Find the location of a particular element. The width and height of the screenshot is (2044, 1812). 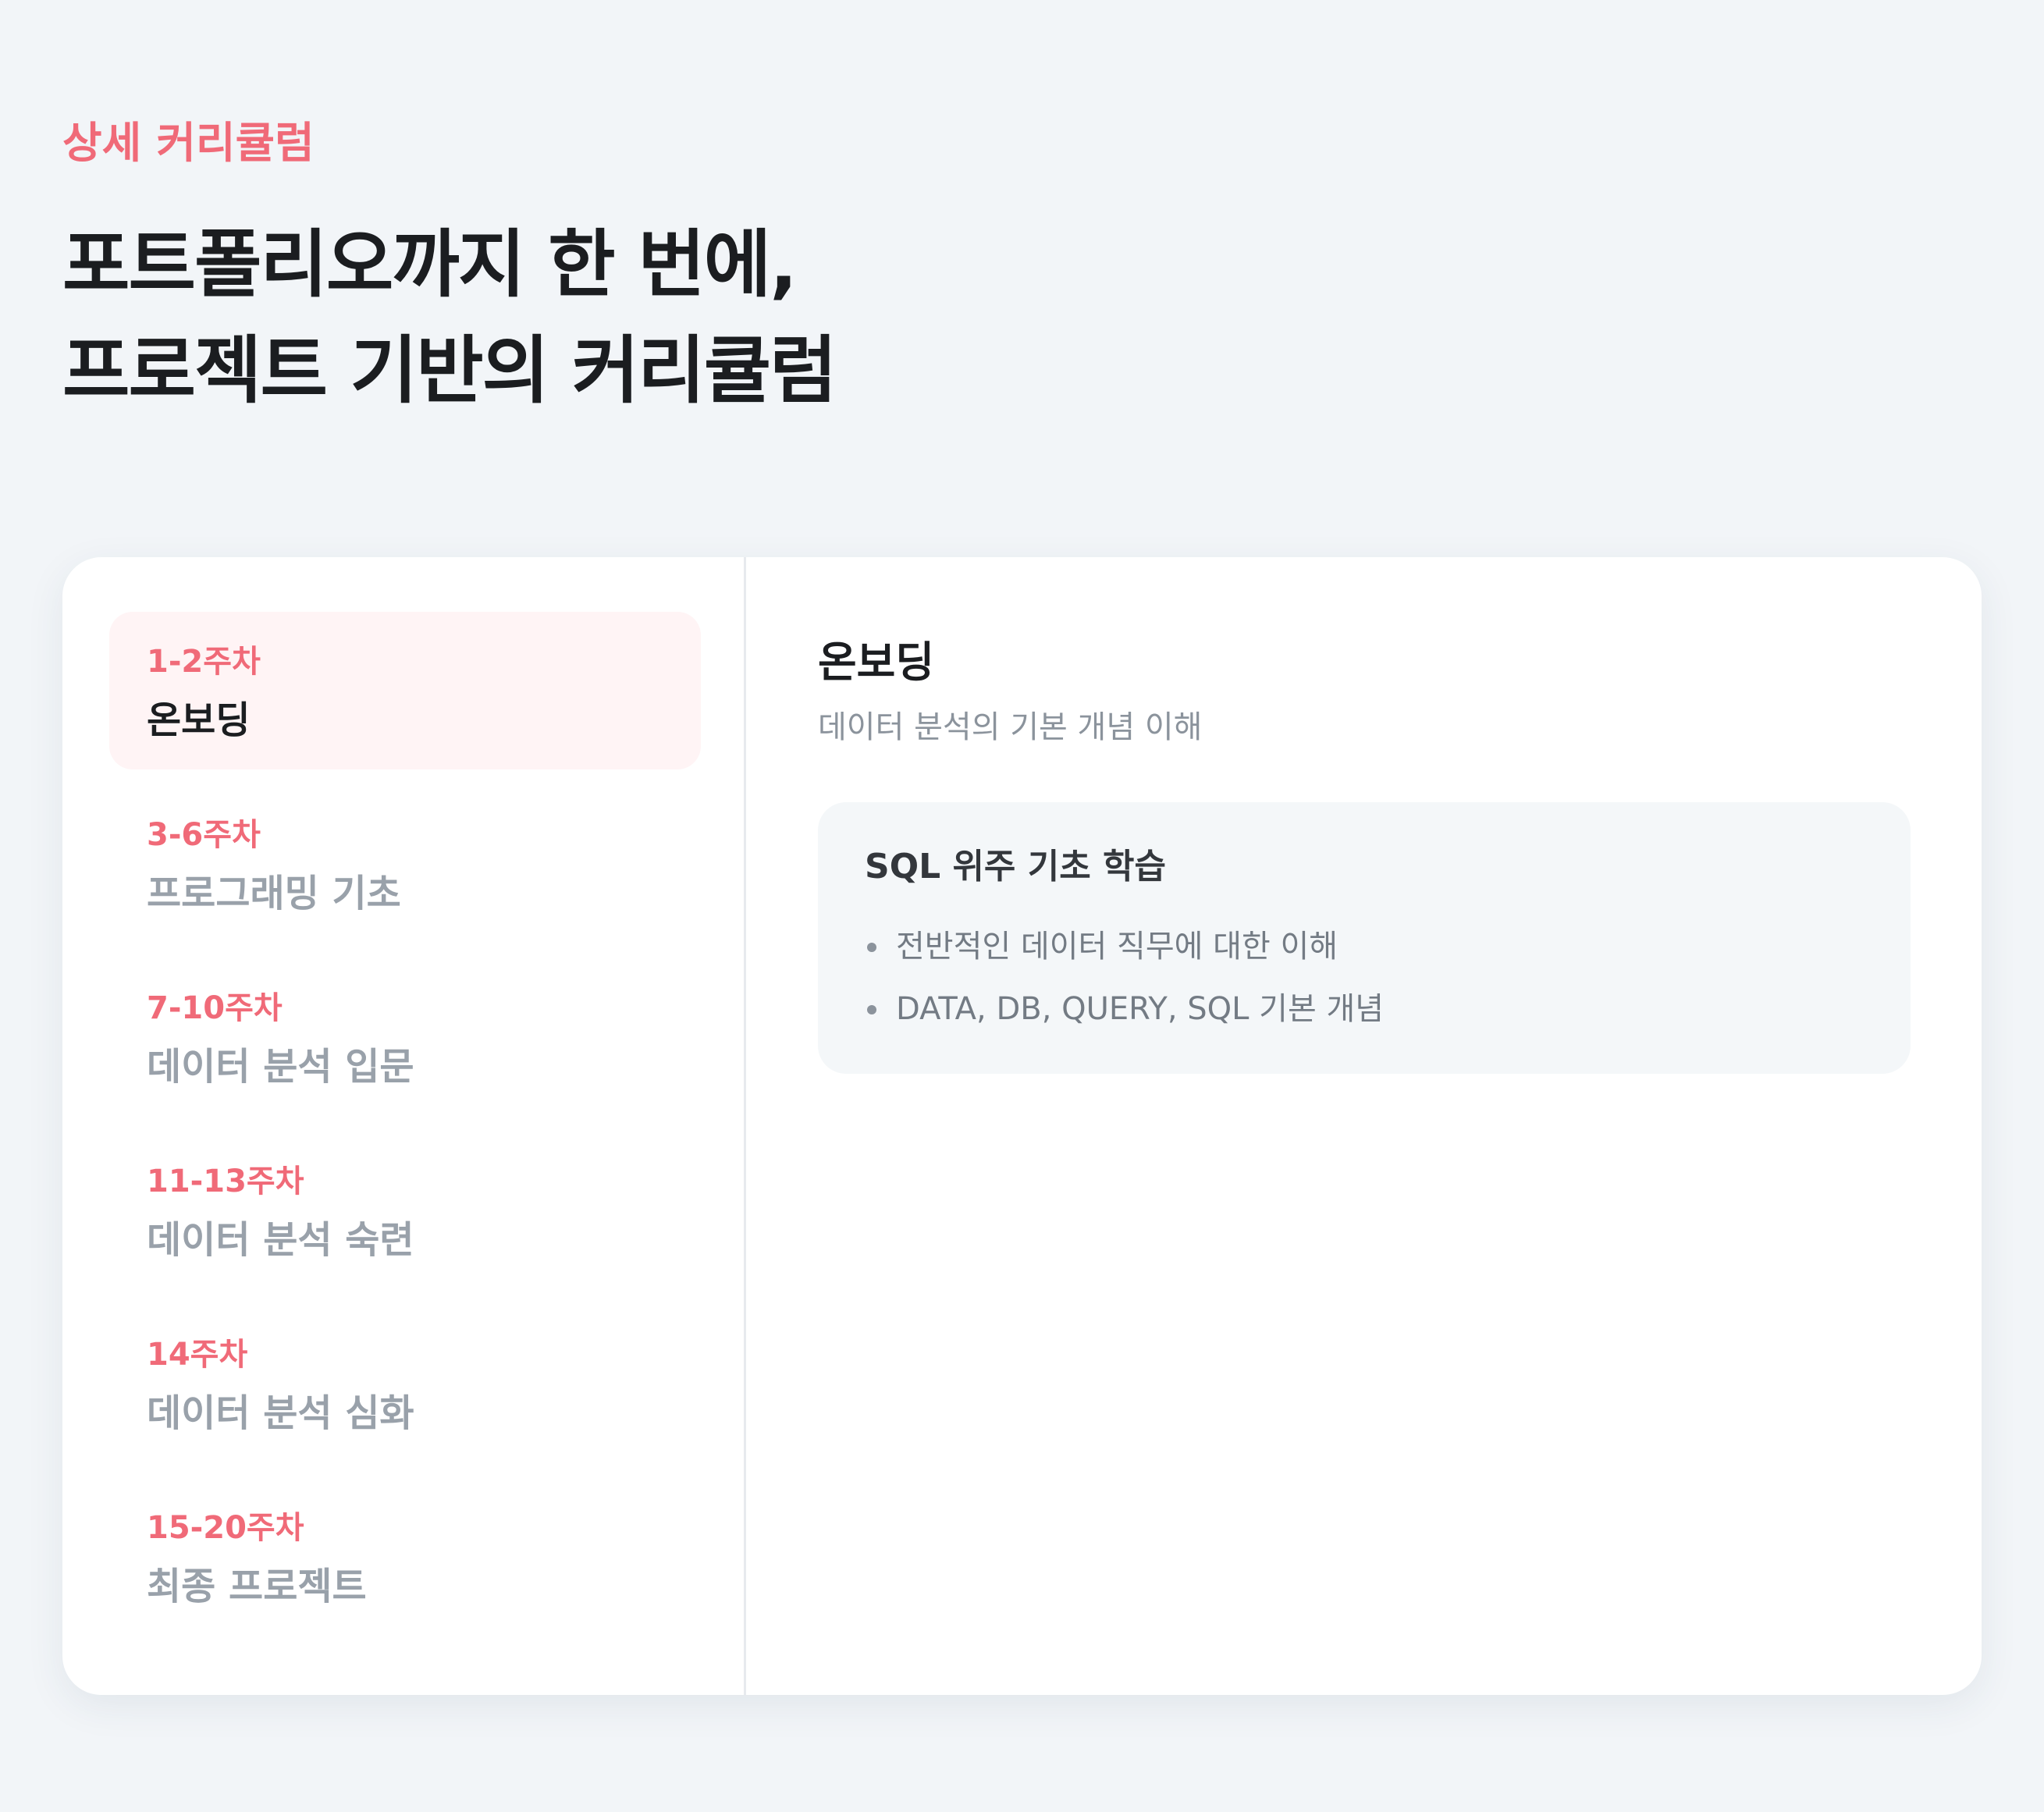

topic-list-item-text: 전반적인 데이터 직무에 대한 이해 is located at coordinates (1117, 947).